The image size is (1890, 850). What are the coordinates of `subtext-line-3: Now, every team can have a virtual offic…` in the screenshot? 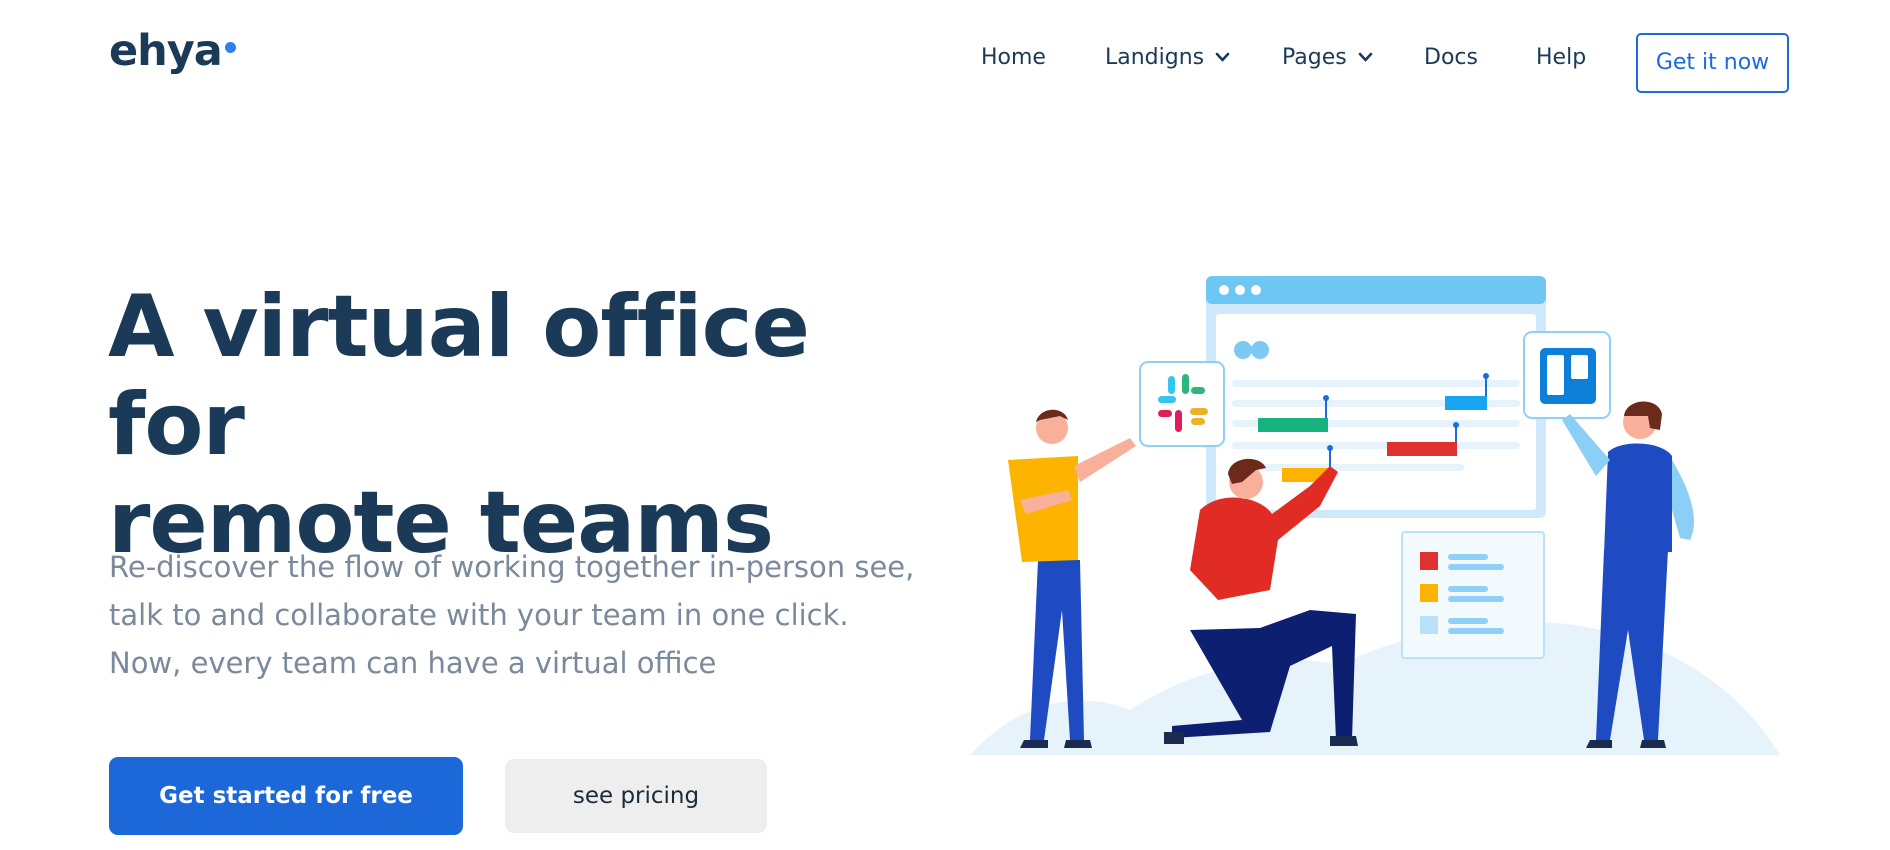 It's located at (413, 663).